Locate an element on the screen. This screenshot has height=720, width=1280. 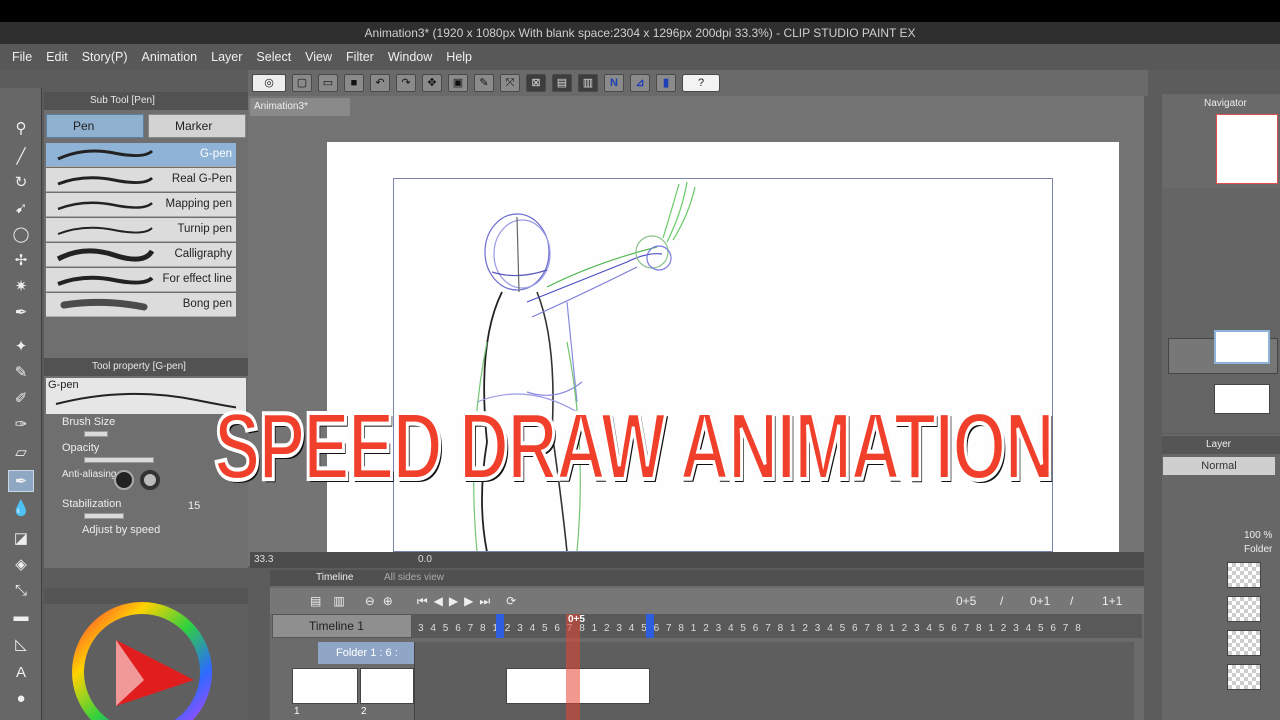
brush-mapping-pen: Mapping pen is located at coordinates (141, 205).